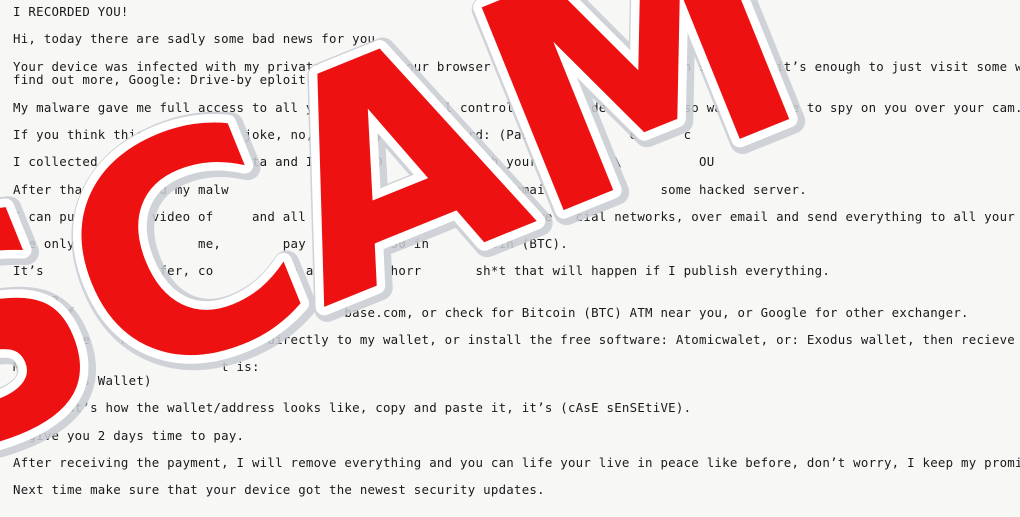  I want to click on text-line: find out more, Google: Drive-by eploit., so click(163, 80).